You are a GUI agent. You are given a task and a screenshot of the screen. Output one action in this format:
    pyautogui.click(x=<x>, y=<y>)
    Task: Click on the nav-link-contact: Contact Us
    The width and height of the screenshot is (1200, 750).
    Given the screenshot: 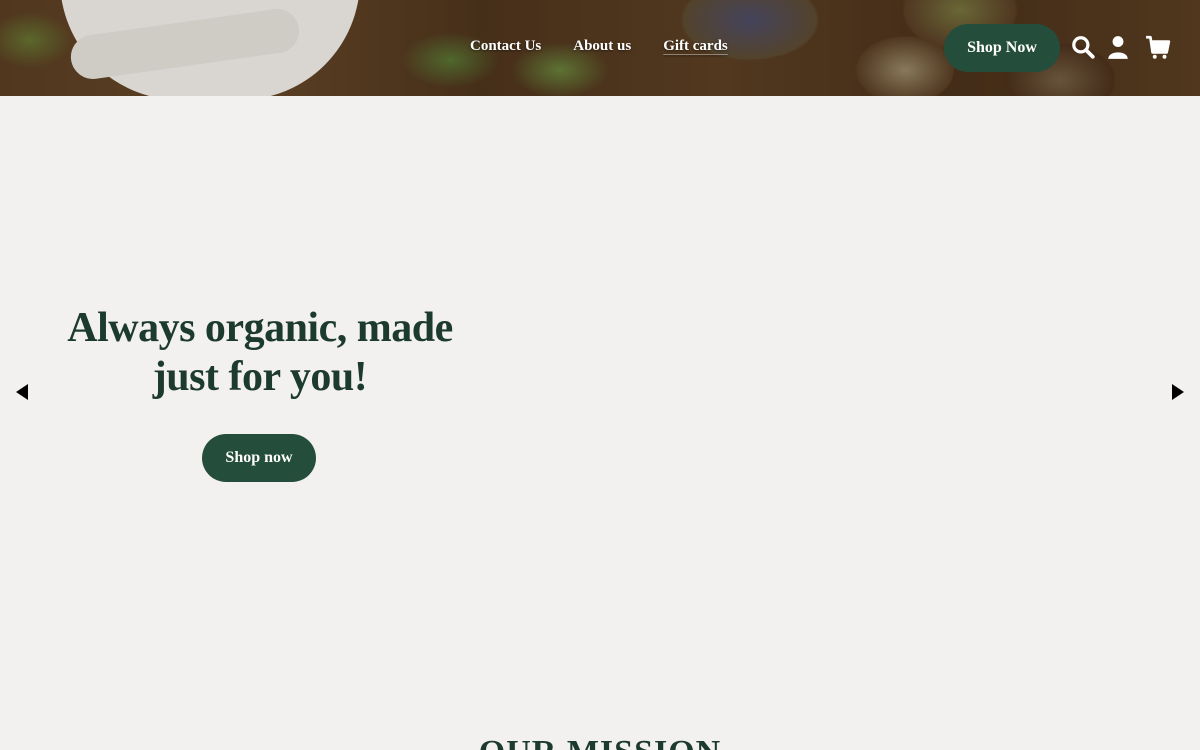 What is the action you would take?
    pyautogui.click(x=505, y=46)
    